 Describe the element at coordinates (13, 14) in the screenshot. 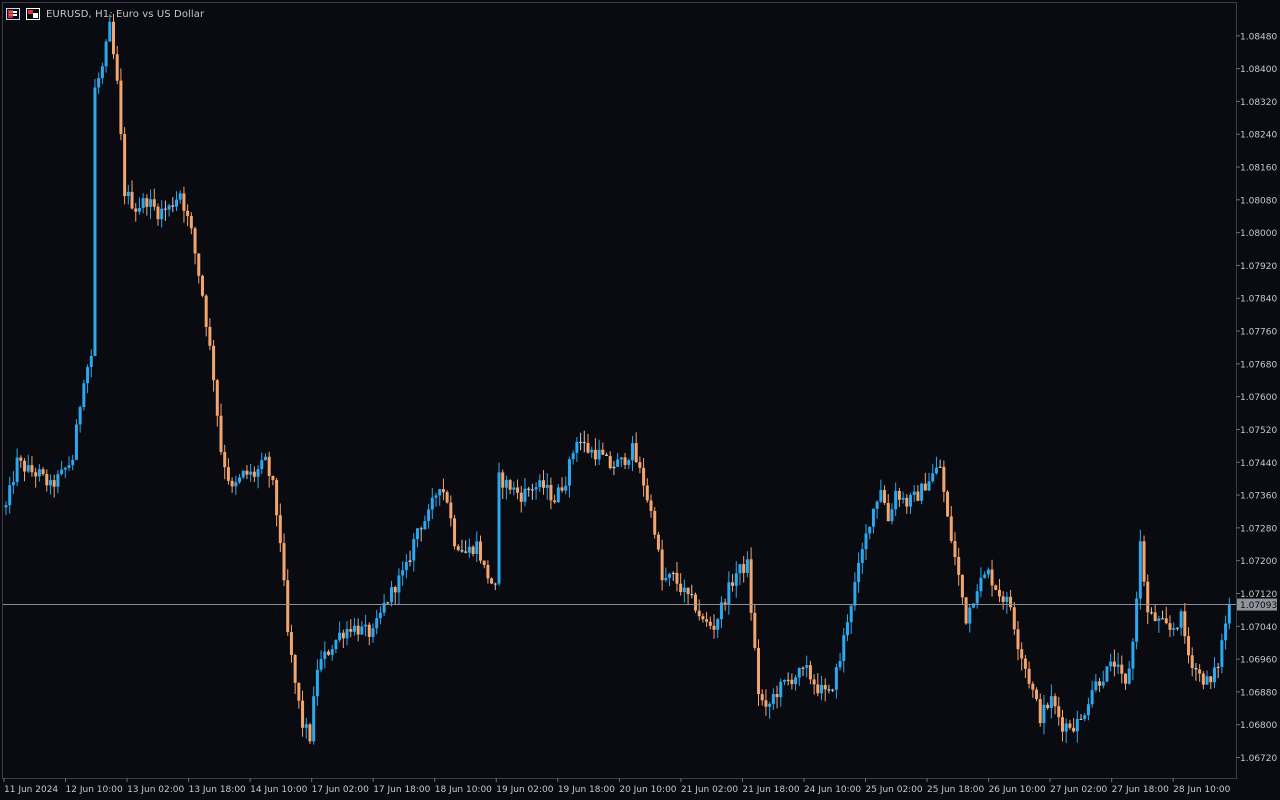

I see `one-click-trading-icon` at that location.